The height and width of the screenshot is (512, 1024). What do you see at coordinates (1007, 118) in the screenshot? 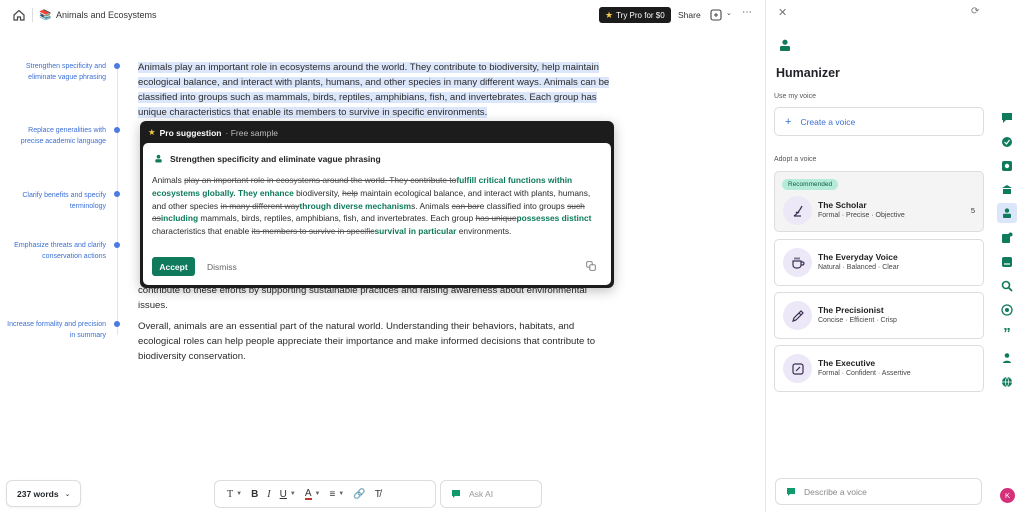
I see `chat-icon` at bounding box center [1007, 118].